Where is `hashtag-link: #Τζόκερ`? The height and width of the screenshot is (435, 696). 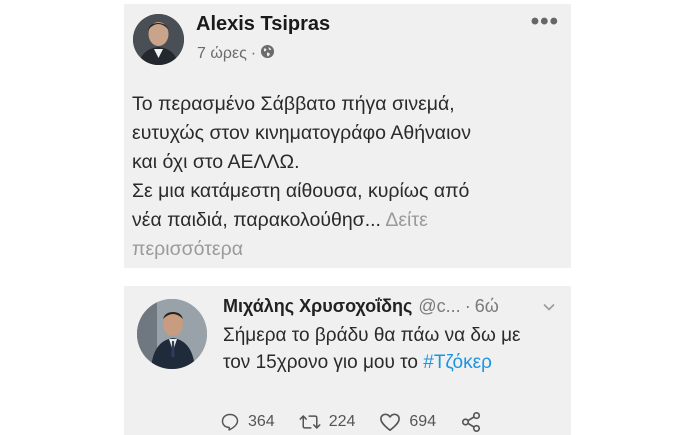
hashtag-link: #Τζόκερ is located at coordinates (457, 362).